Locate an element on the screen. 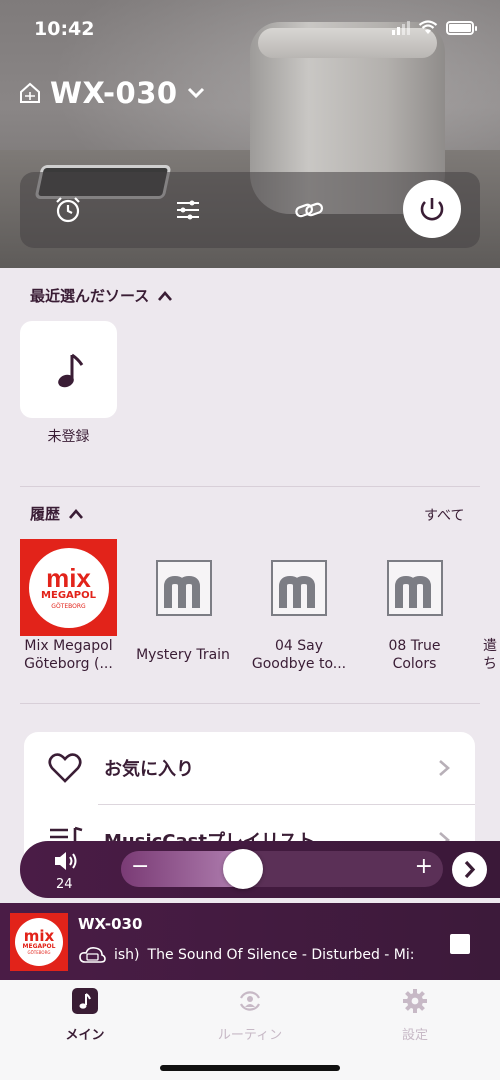 This screenshot has width=500, height=1080. recent-sources-header: 最近選んだソース is located at coordinates (101, 295).